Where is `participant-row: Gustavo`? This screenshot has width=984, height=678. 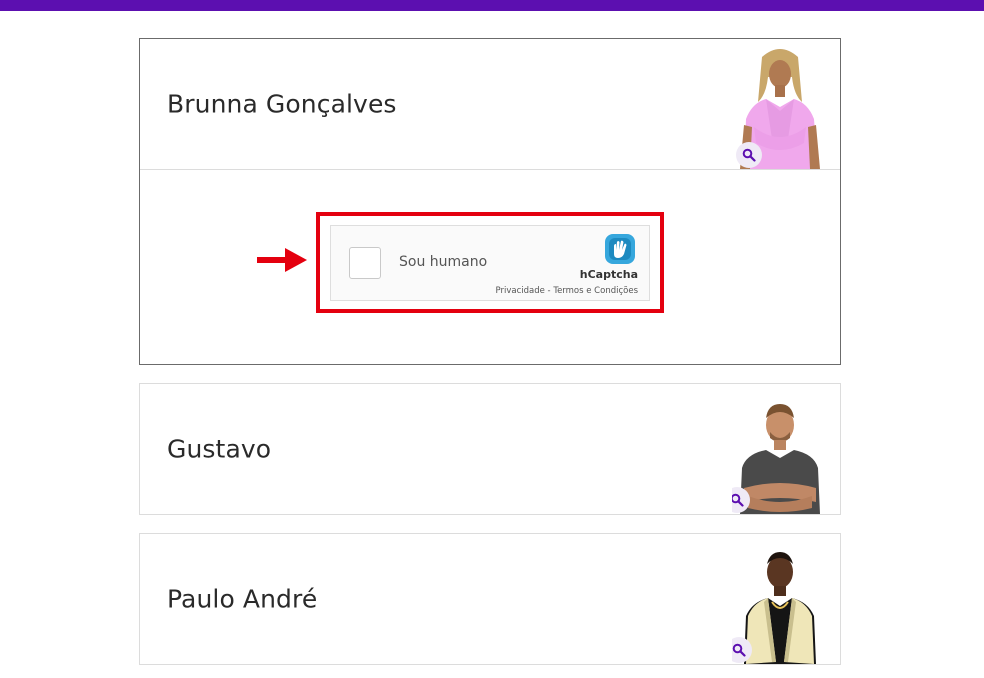
participant-row: Gustavo is located at coordinates (490, 449).